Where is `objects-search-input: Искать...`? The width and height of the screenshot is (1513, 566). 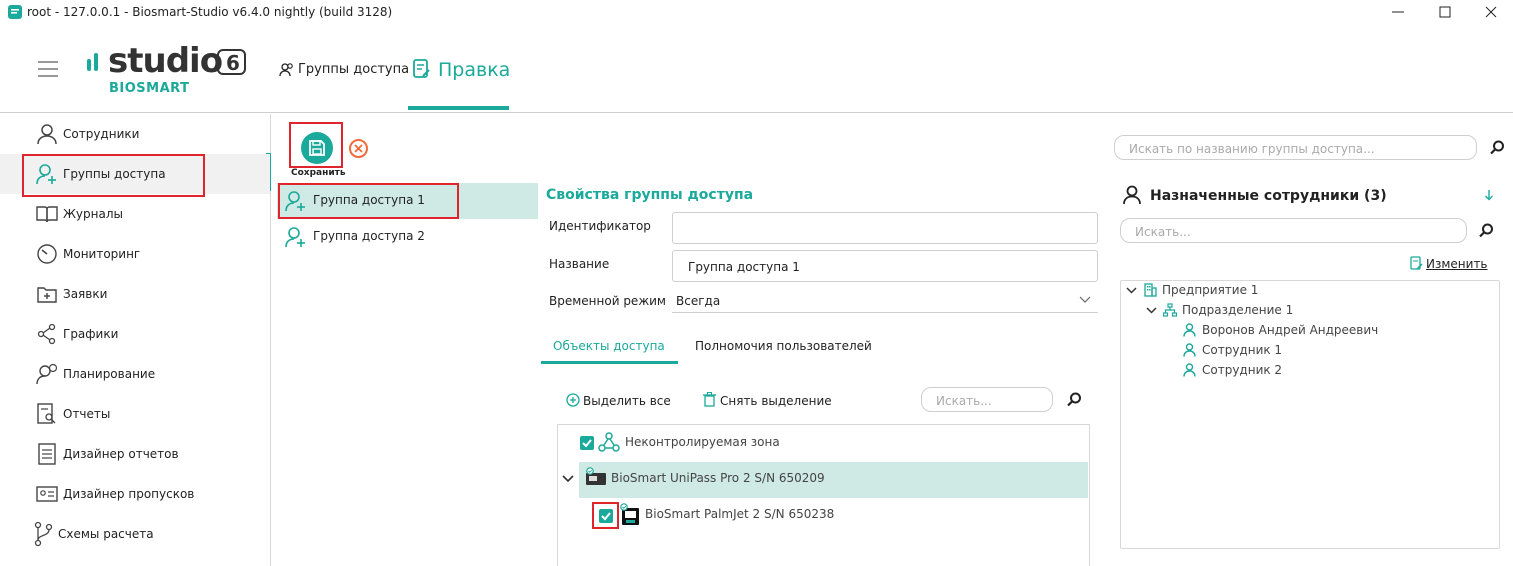
objects-search-input: Искать... is located at coordinates (987, 399).